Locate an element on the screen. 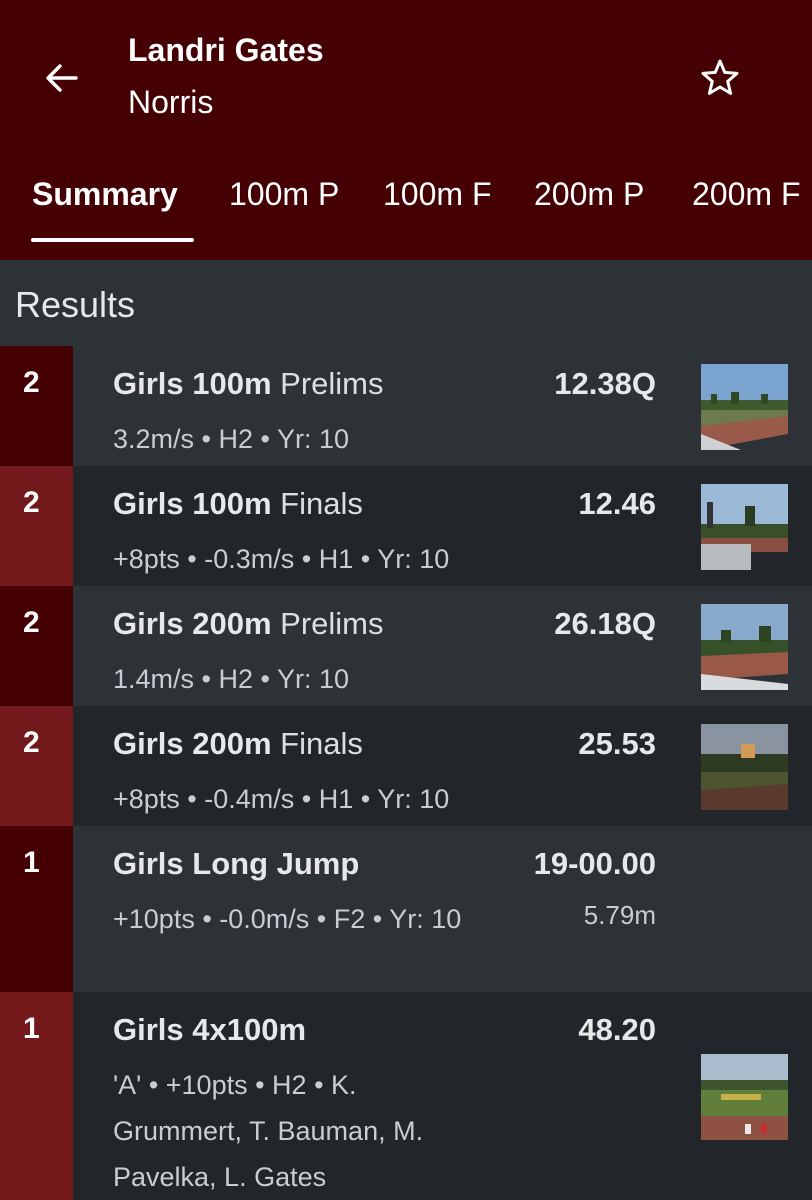  event-name: Girls 200m Prelims is located at coordinates (248, 624).